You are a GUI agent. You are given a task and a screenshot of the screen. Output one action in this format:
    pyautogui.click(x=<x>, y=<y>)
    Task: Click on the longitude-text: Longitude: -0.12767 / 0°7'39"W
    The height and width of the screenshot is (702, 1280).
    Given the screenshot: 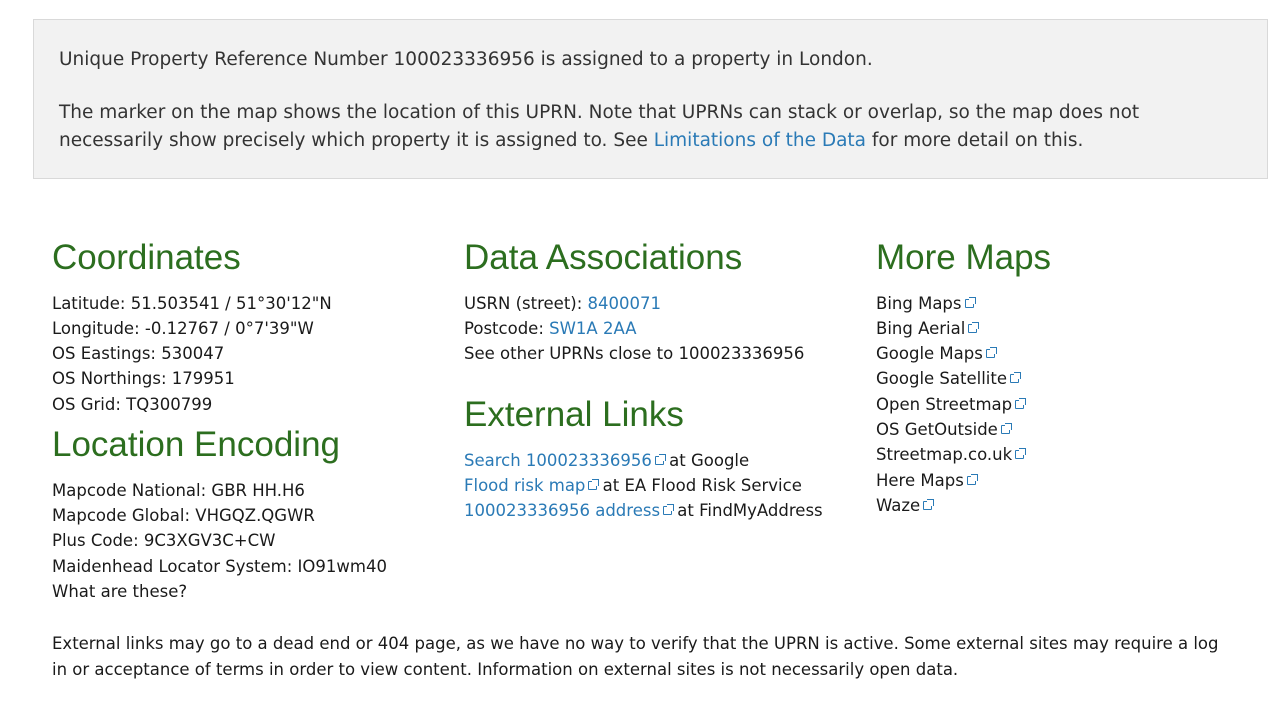 What is the action you would take?
    pyautogui.click(x=183, y=328)
    